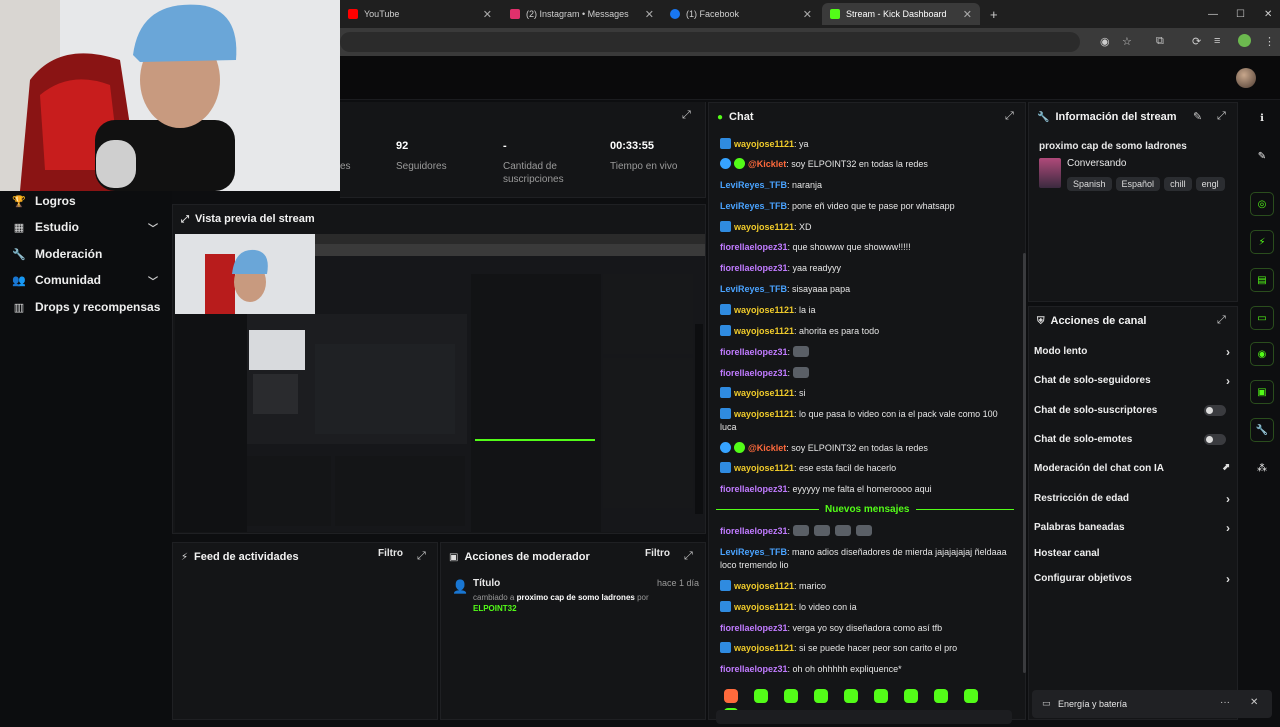 The height and width of the screenshot is (727, 1280). Describe the element at coordinates (1105, 41) in the screenshot. I see `eye-off-icon: ◉` at that location.